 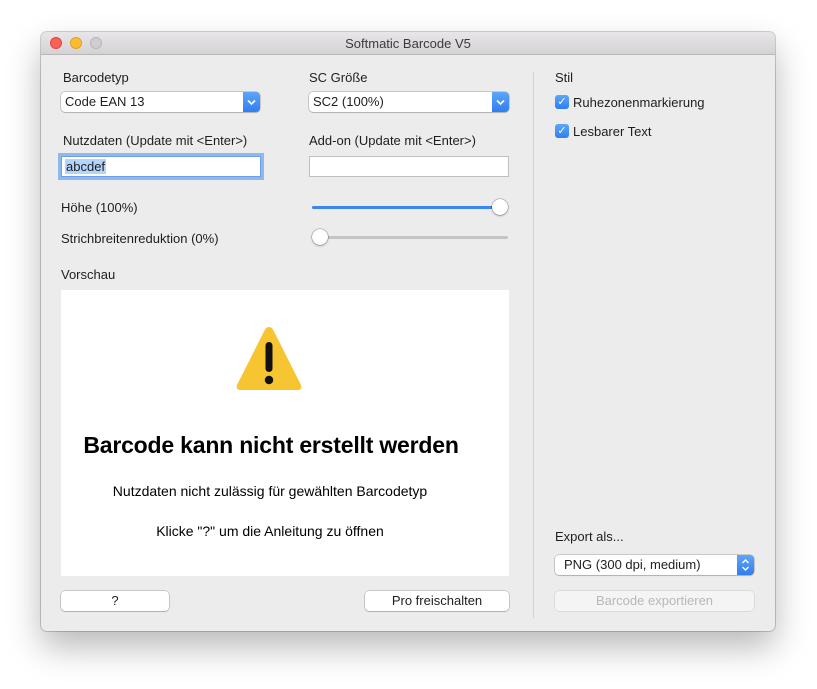 I want to click on sc-groesse-label: SC Größe, so click(x=338, y=77).